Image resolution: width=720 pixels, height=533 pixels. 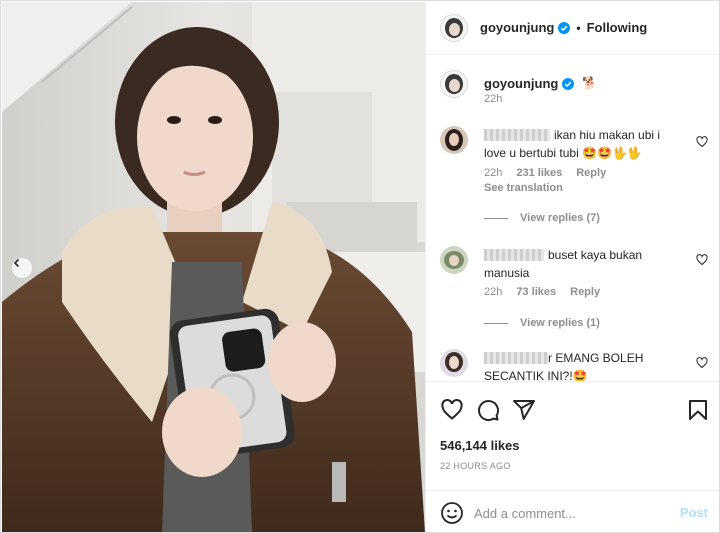 I want to click on post-button: Post, so click(x=694, y=512).